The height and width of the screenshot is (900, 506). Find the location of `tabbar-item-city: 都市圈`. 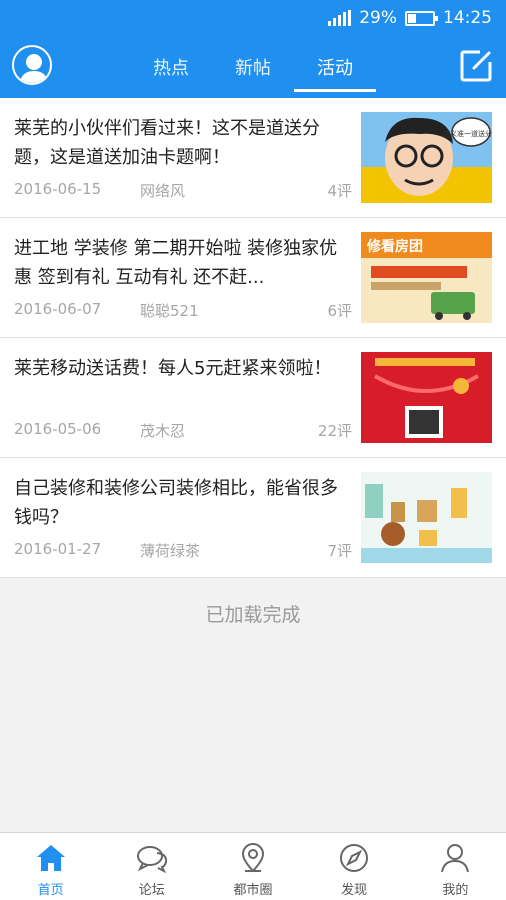

tabbar-item-city: 都市圈 is located at coordinates (252, 866).